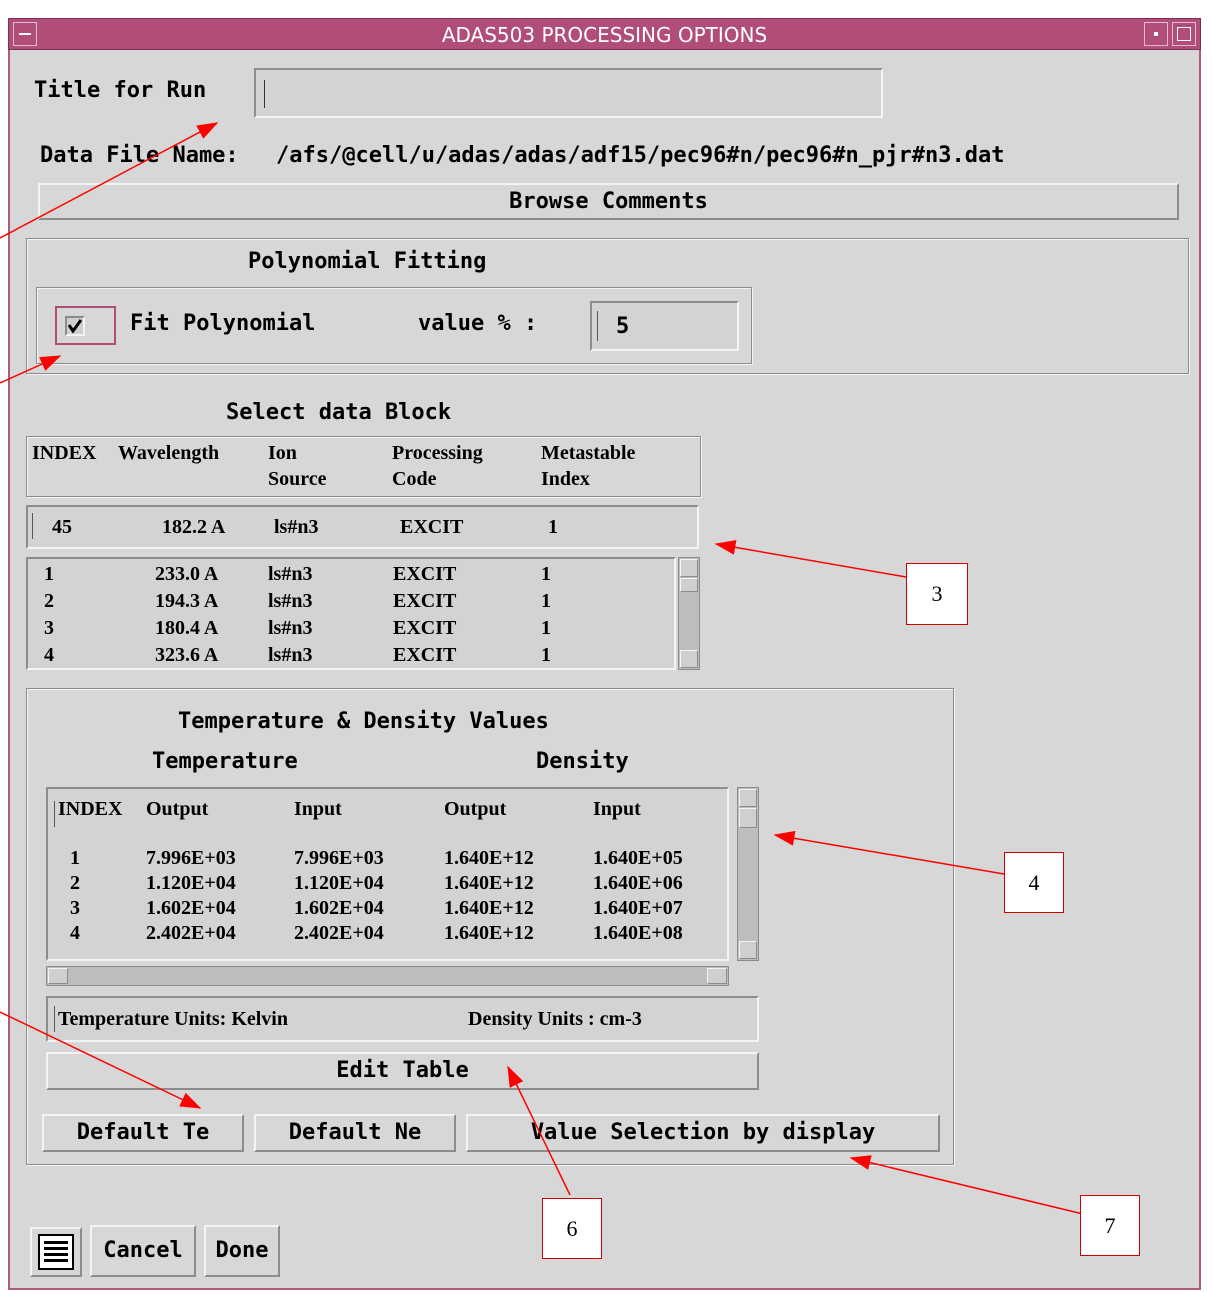 The width and height of the screenshot is (1213, 1292). What do you see at coordinates (568, 93) in the screenshot?
I see `run-title-input` at bounding box center [568, 93].